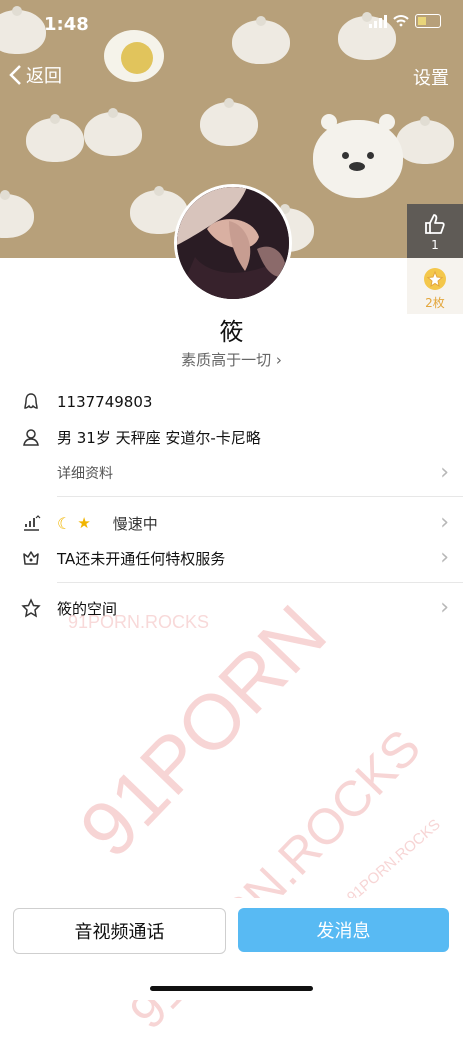 The image size is (463, 1040). Describe the element at coordinates (231, 988) in the screenshot. I see `home-indicator` at that location.